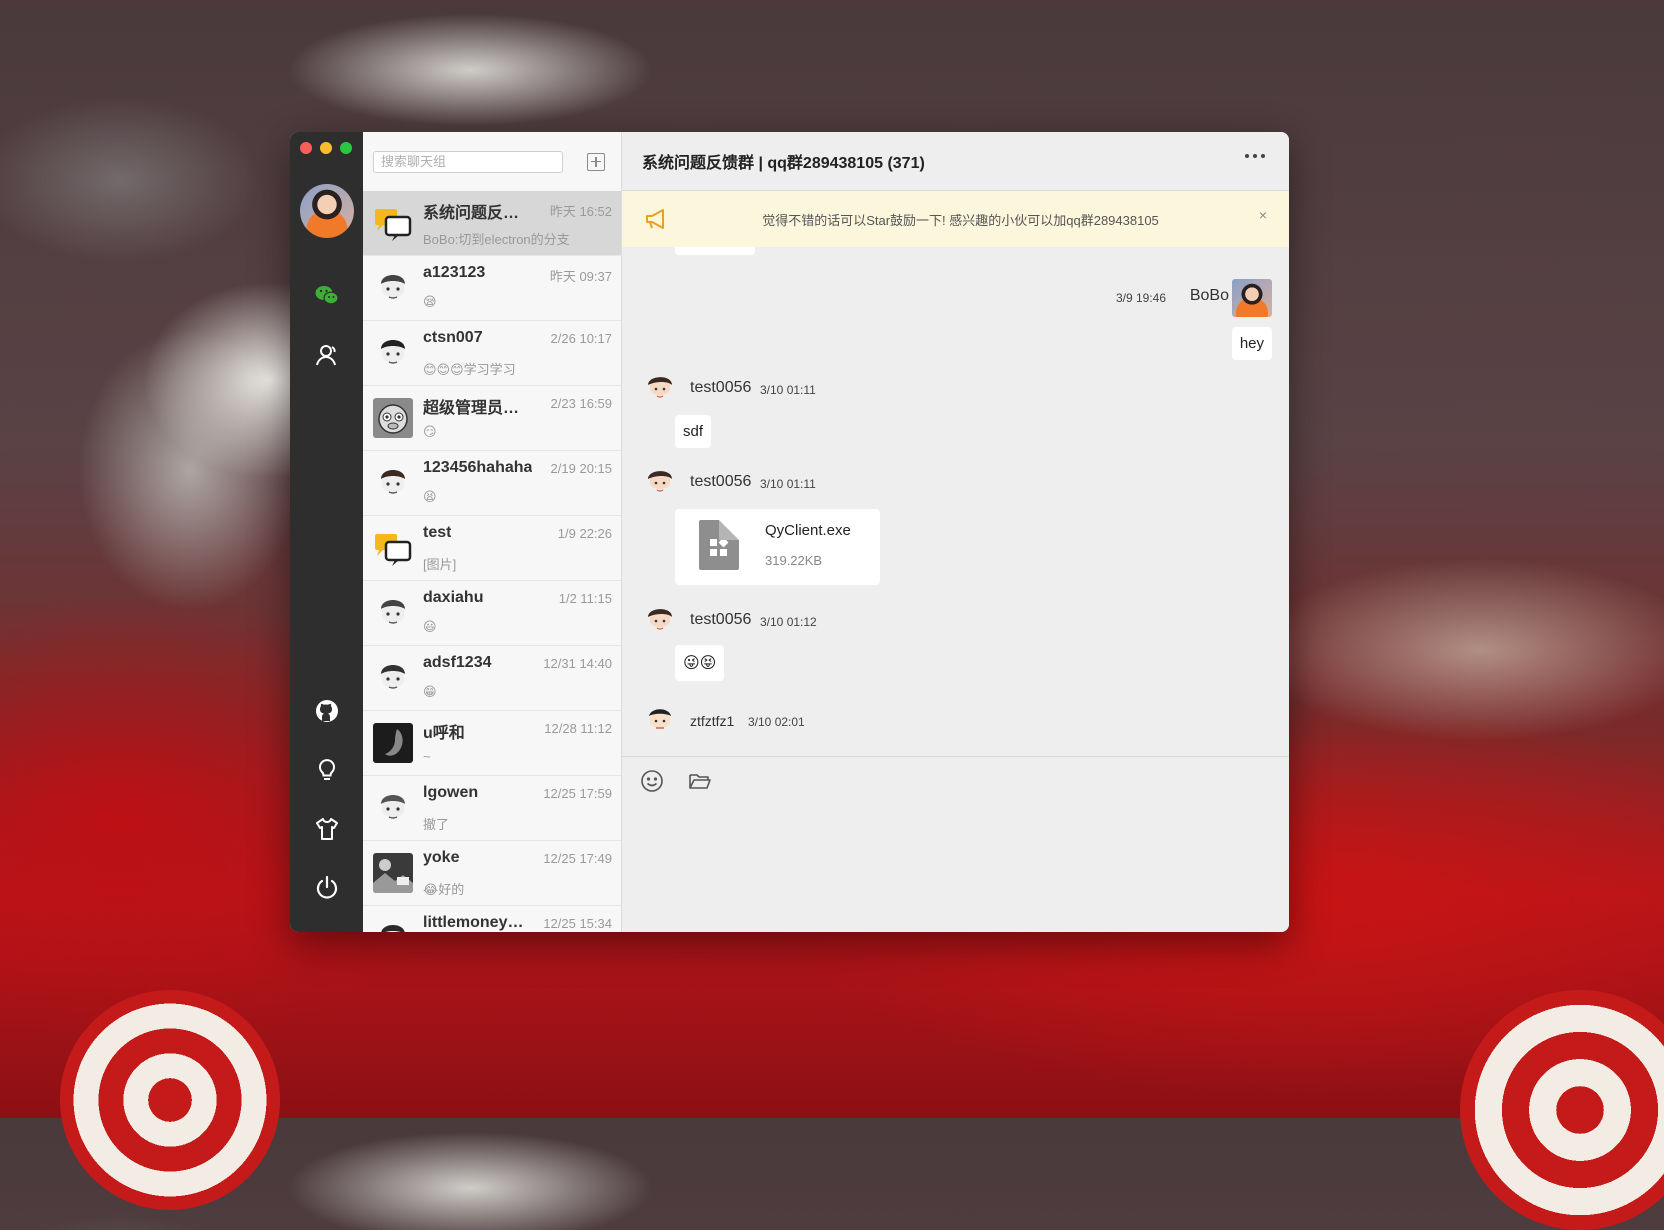  Describe the element at coordinates (492, 678) in the screenshot. I see `chat-list-item: adsf1234 12/31 14:40 😁` at that location.